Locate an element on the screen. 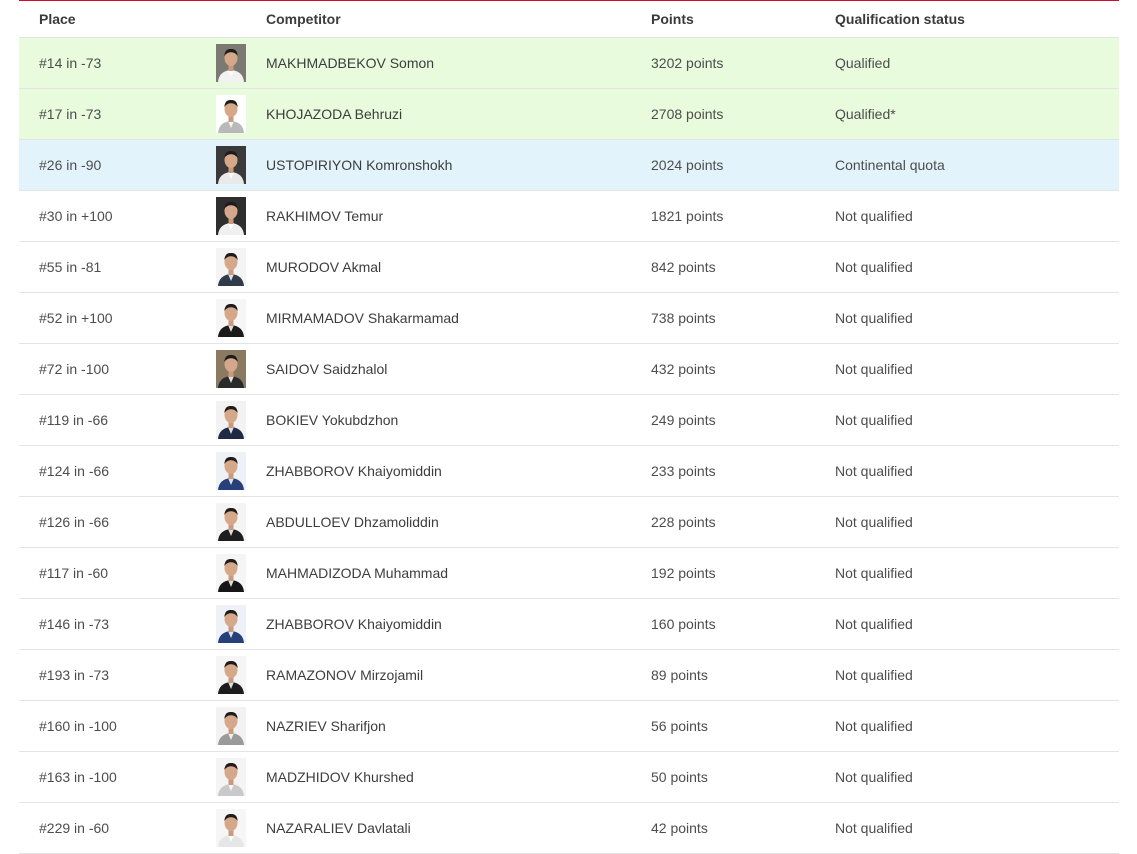  row-place: #117 in -60 is located at coordinates (74, 573).